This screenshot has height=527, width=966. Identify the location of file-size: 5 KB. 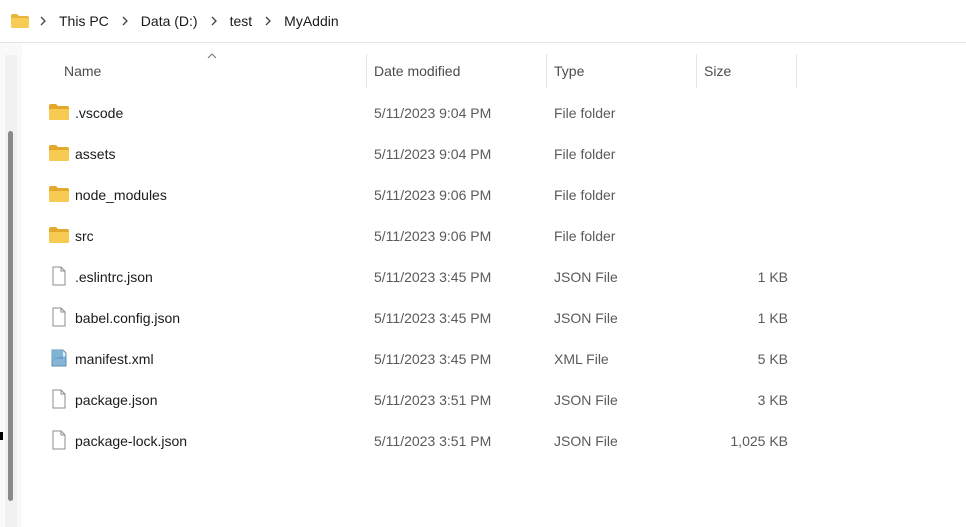
(772, 358).